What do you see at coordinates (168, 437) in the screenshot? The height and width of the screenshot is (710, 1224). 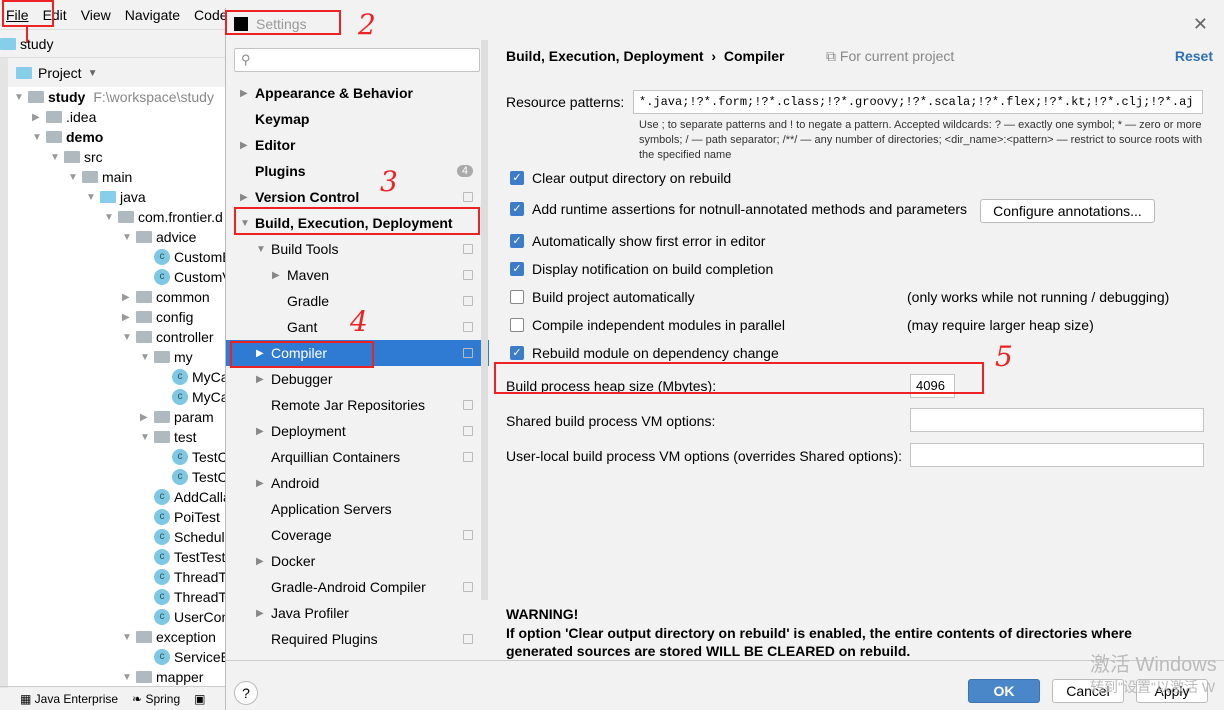 I see `tree-node: ▼ test` at bounding box center [168, 437].